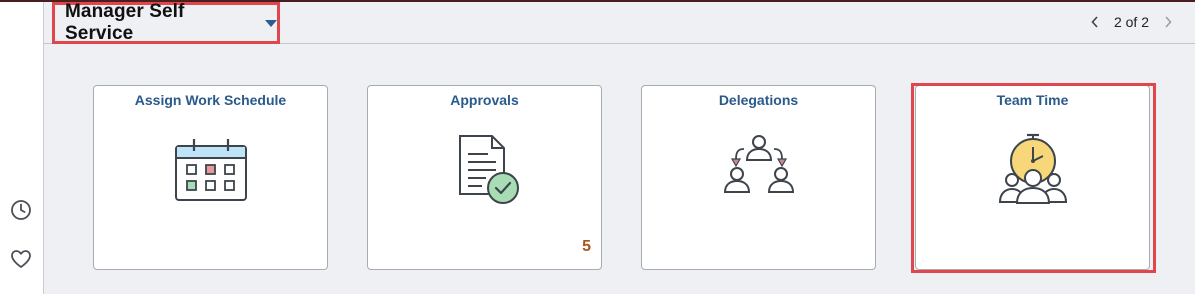 The height and width of the screenshot is (294, 1195). What do you see at coordinates (1168, 22) in the screenshot?
I see `chevron-right-icon` at bounding box center [1168, 22].